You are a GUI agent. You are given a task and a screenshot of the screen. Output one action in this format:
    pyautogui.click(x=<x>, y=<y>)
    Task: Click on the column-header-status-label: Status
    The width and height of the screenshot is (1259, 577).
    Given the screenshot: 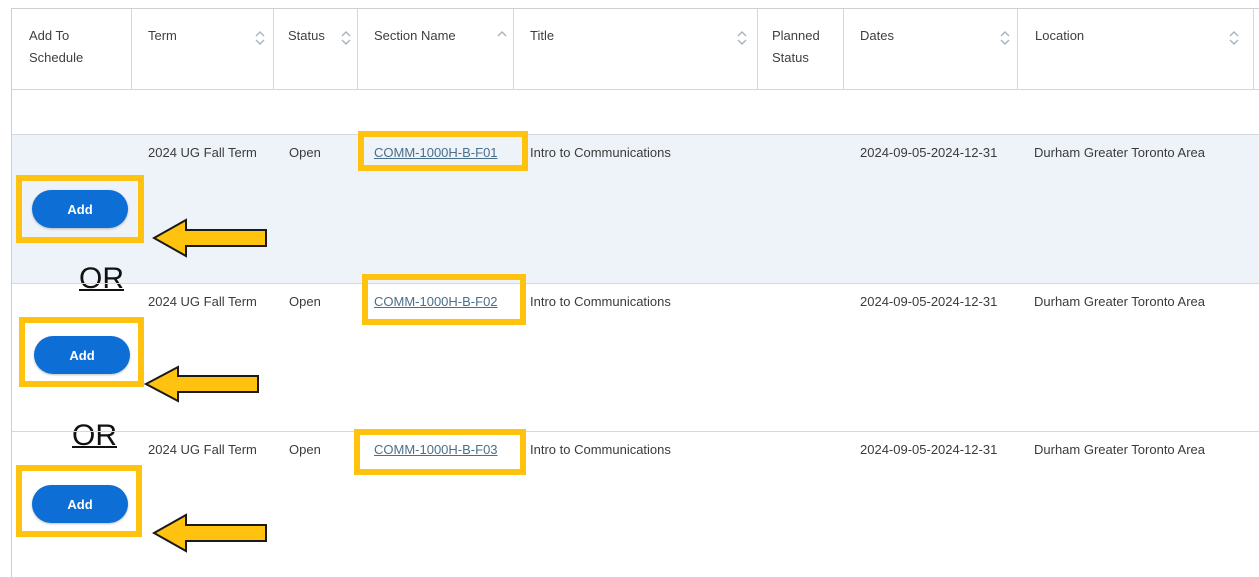 What is the action you would take?
    pyautogui.click(x=306, y=35)
    